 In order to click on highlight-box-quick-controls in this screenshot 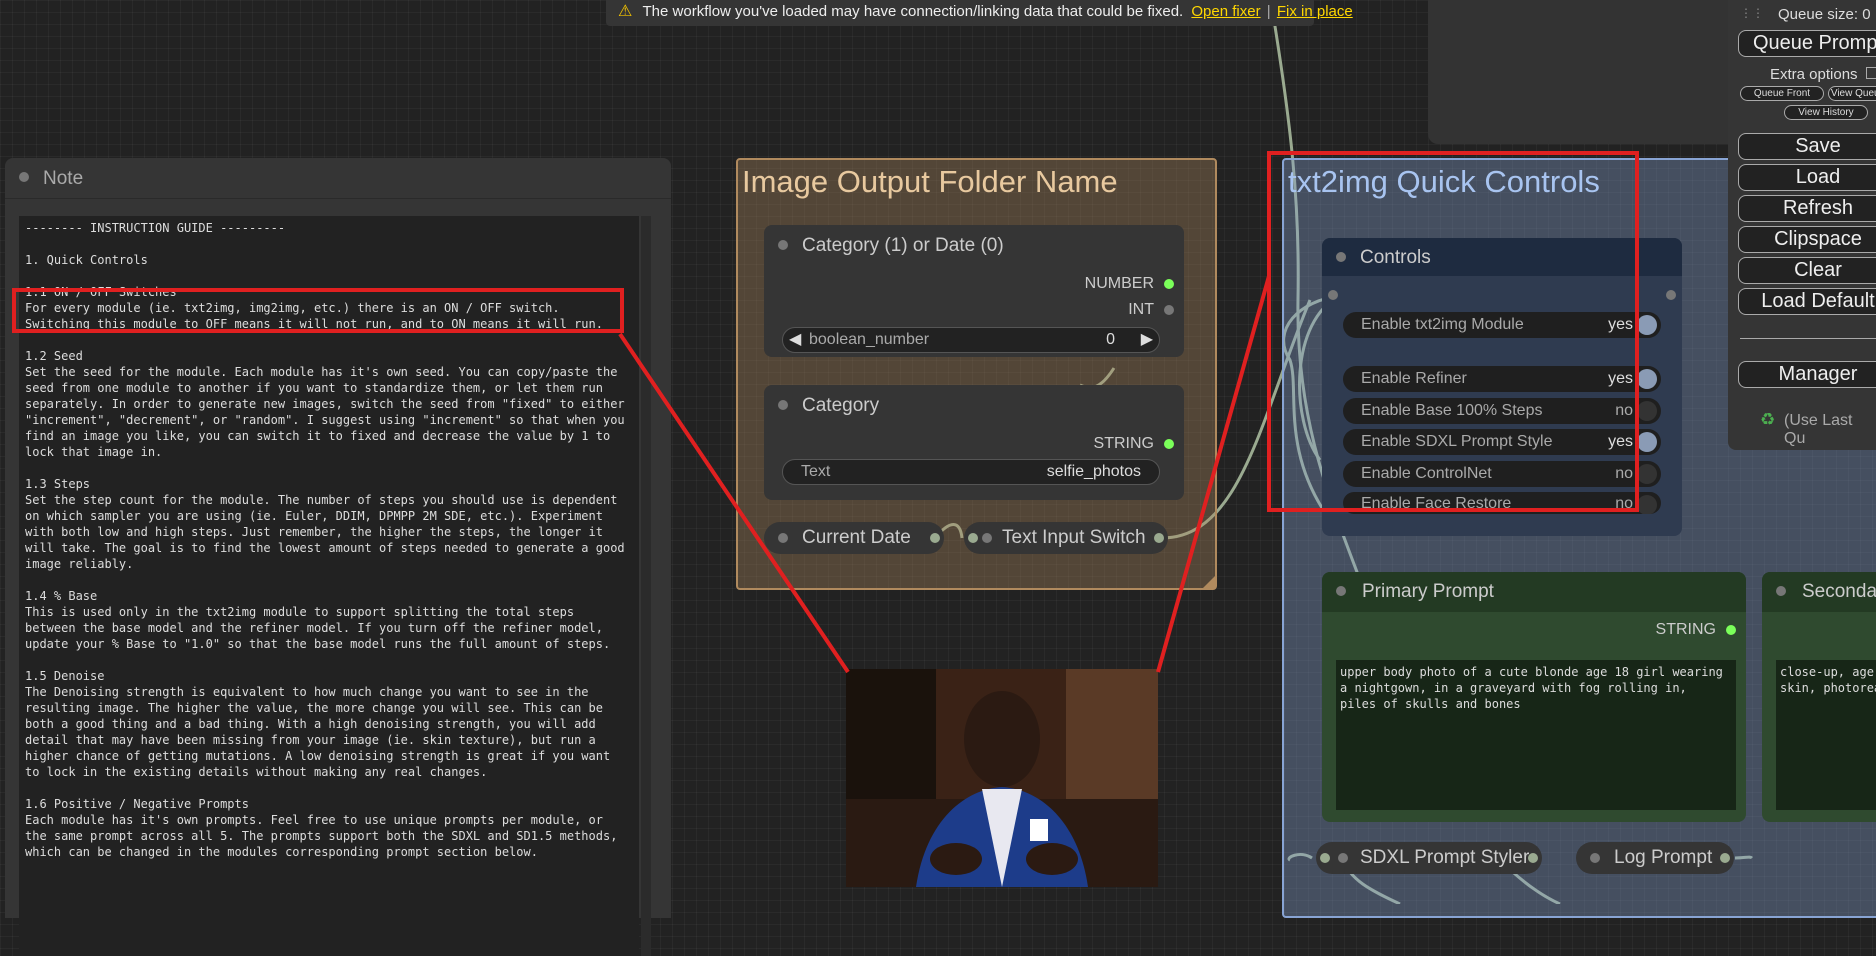, I will do `click(1453, 331)`.